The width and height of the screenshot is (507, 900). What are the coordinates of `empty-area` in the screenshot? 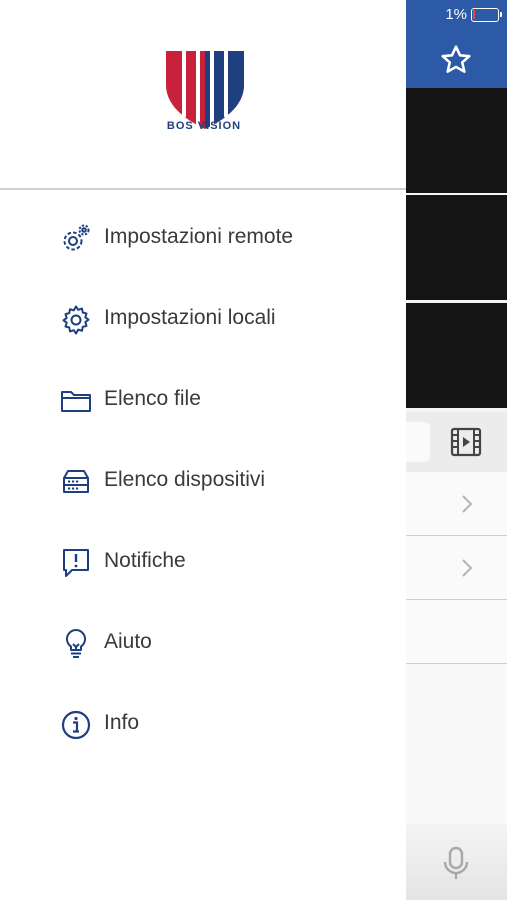 It's located at (456, 744).